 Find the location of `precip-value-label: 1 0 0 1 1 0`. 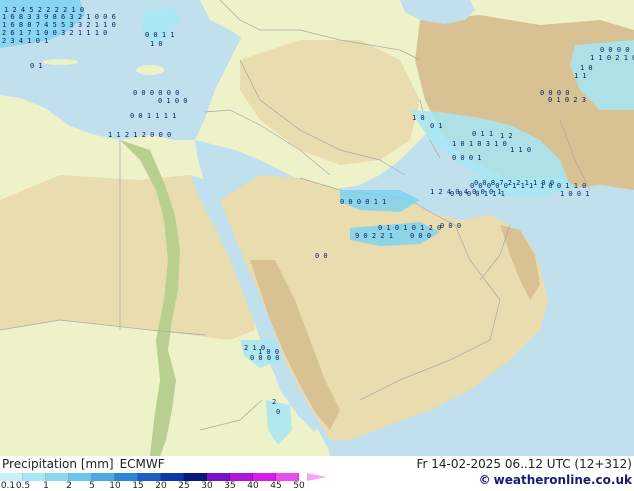

precip-value-label: 1 0 0 1 1 0 is located at coordinates (563, 186).